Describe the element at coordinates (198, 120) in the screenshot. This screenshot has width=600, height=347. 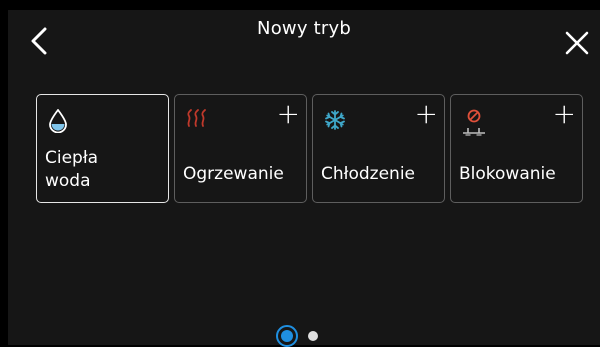
I see `heating-icon` at that location.